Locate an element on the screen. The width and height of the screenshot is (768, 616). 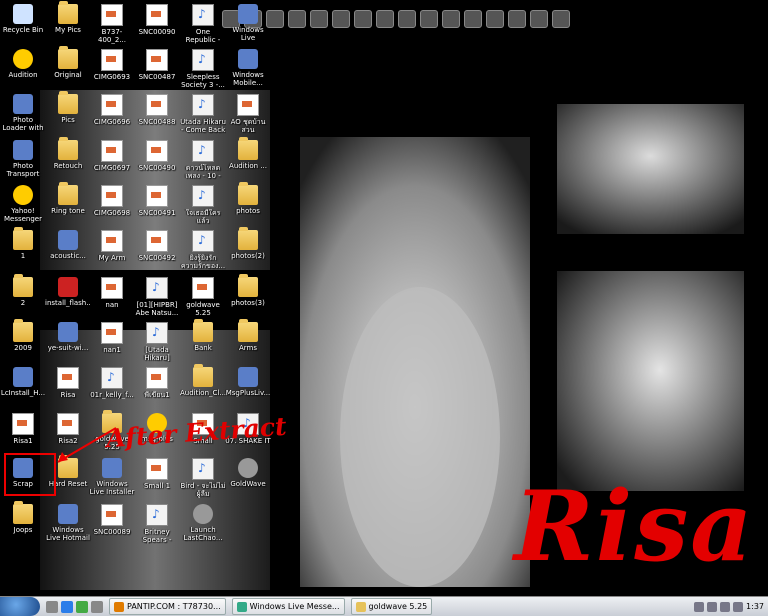
desktop-icon: CIMG0696 is located at coordinates (112, 114).